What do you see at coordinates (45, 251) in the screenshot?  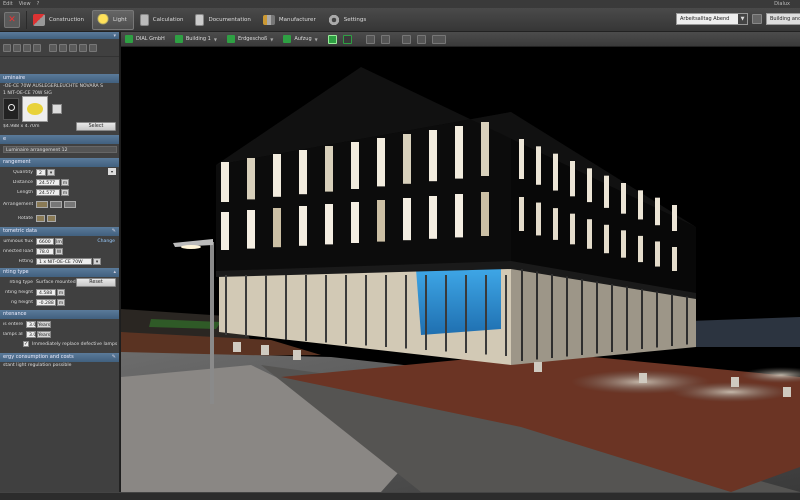 I see `load-input: 78.0` at bounding box center [45, 251].